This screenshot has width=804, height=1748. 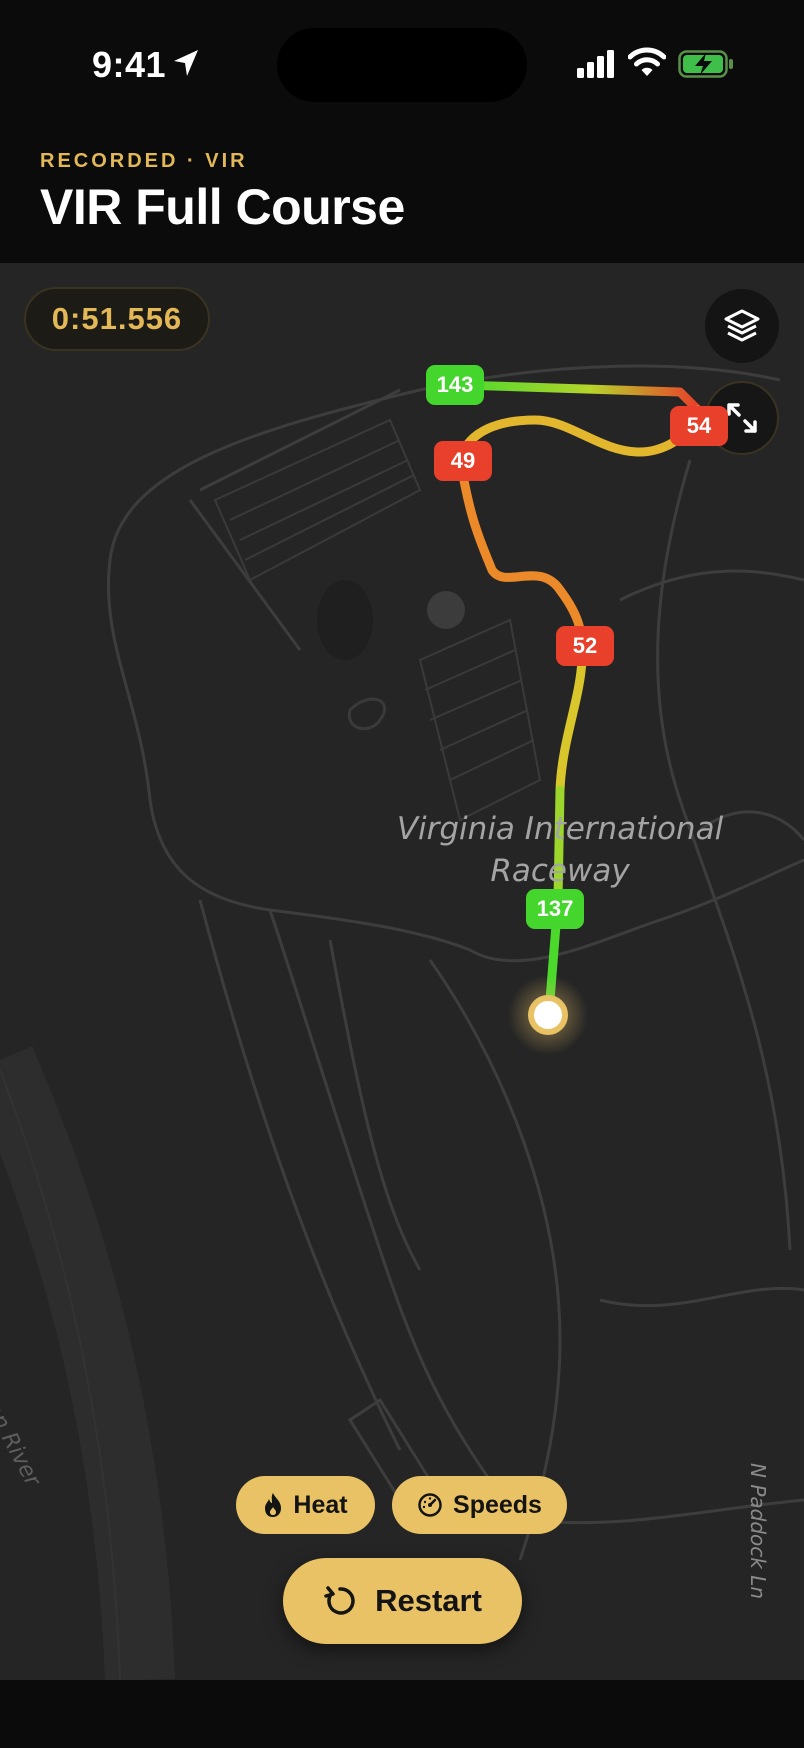 I want to click on speedometer-icon, so click(x=430, y=1505).